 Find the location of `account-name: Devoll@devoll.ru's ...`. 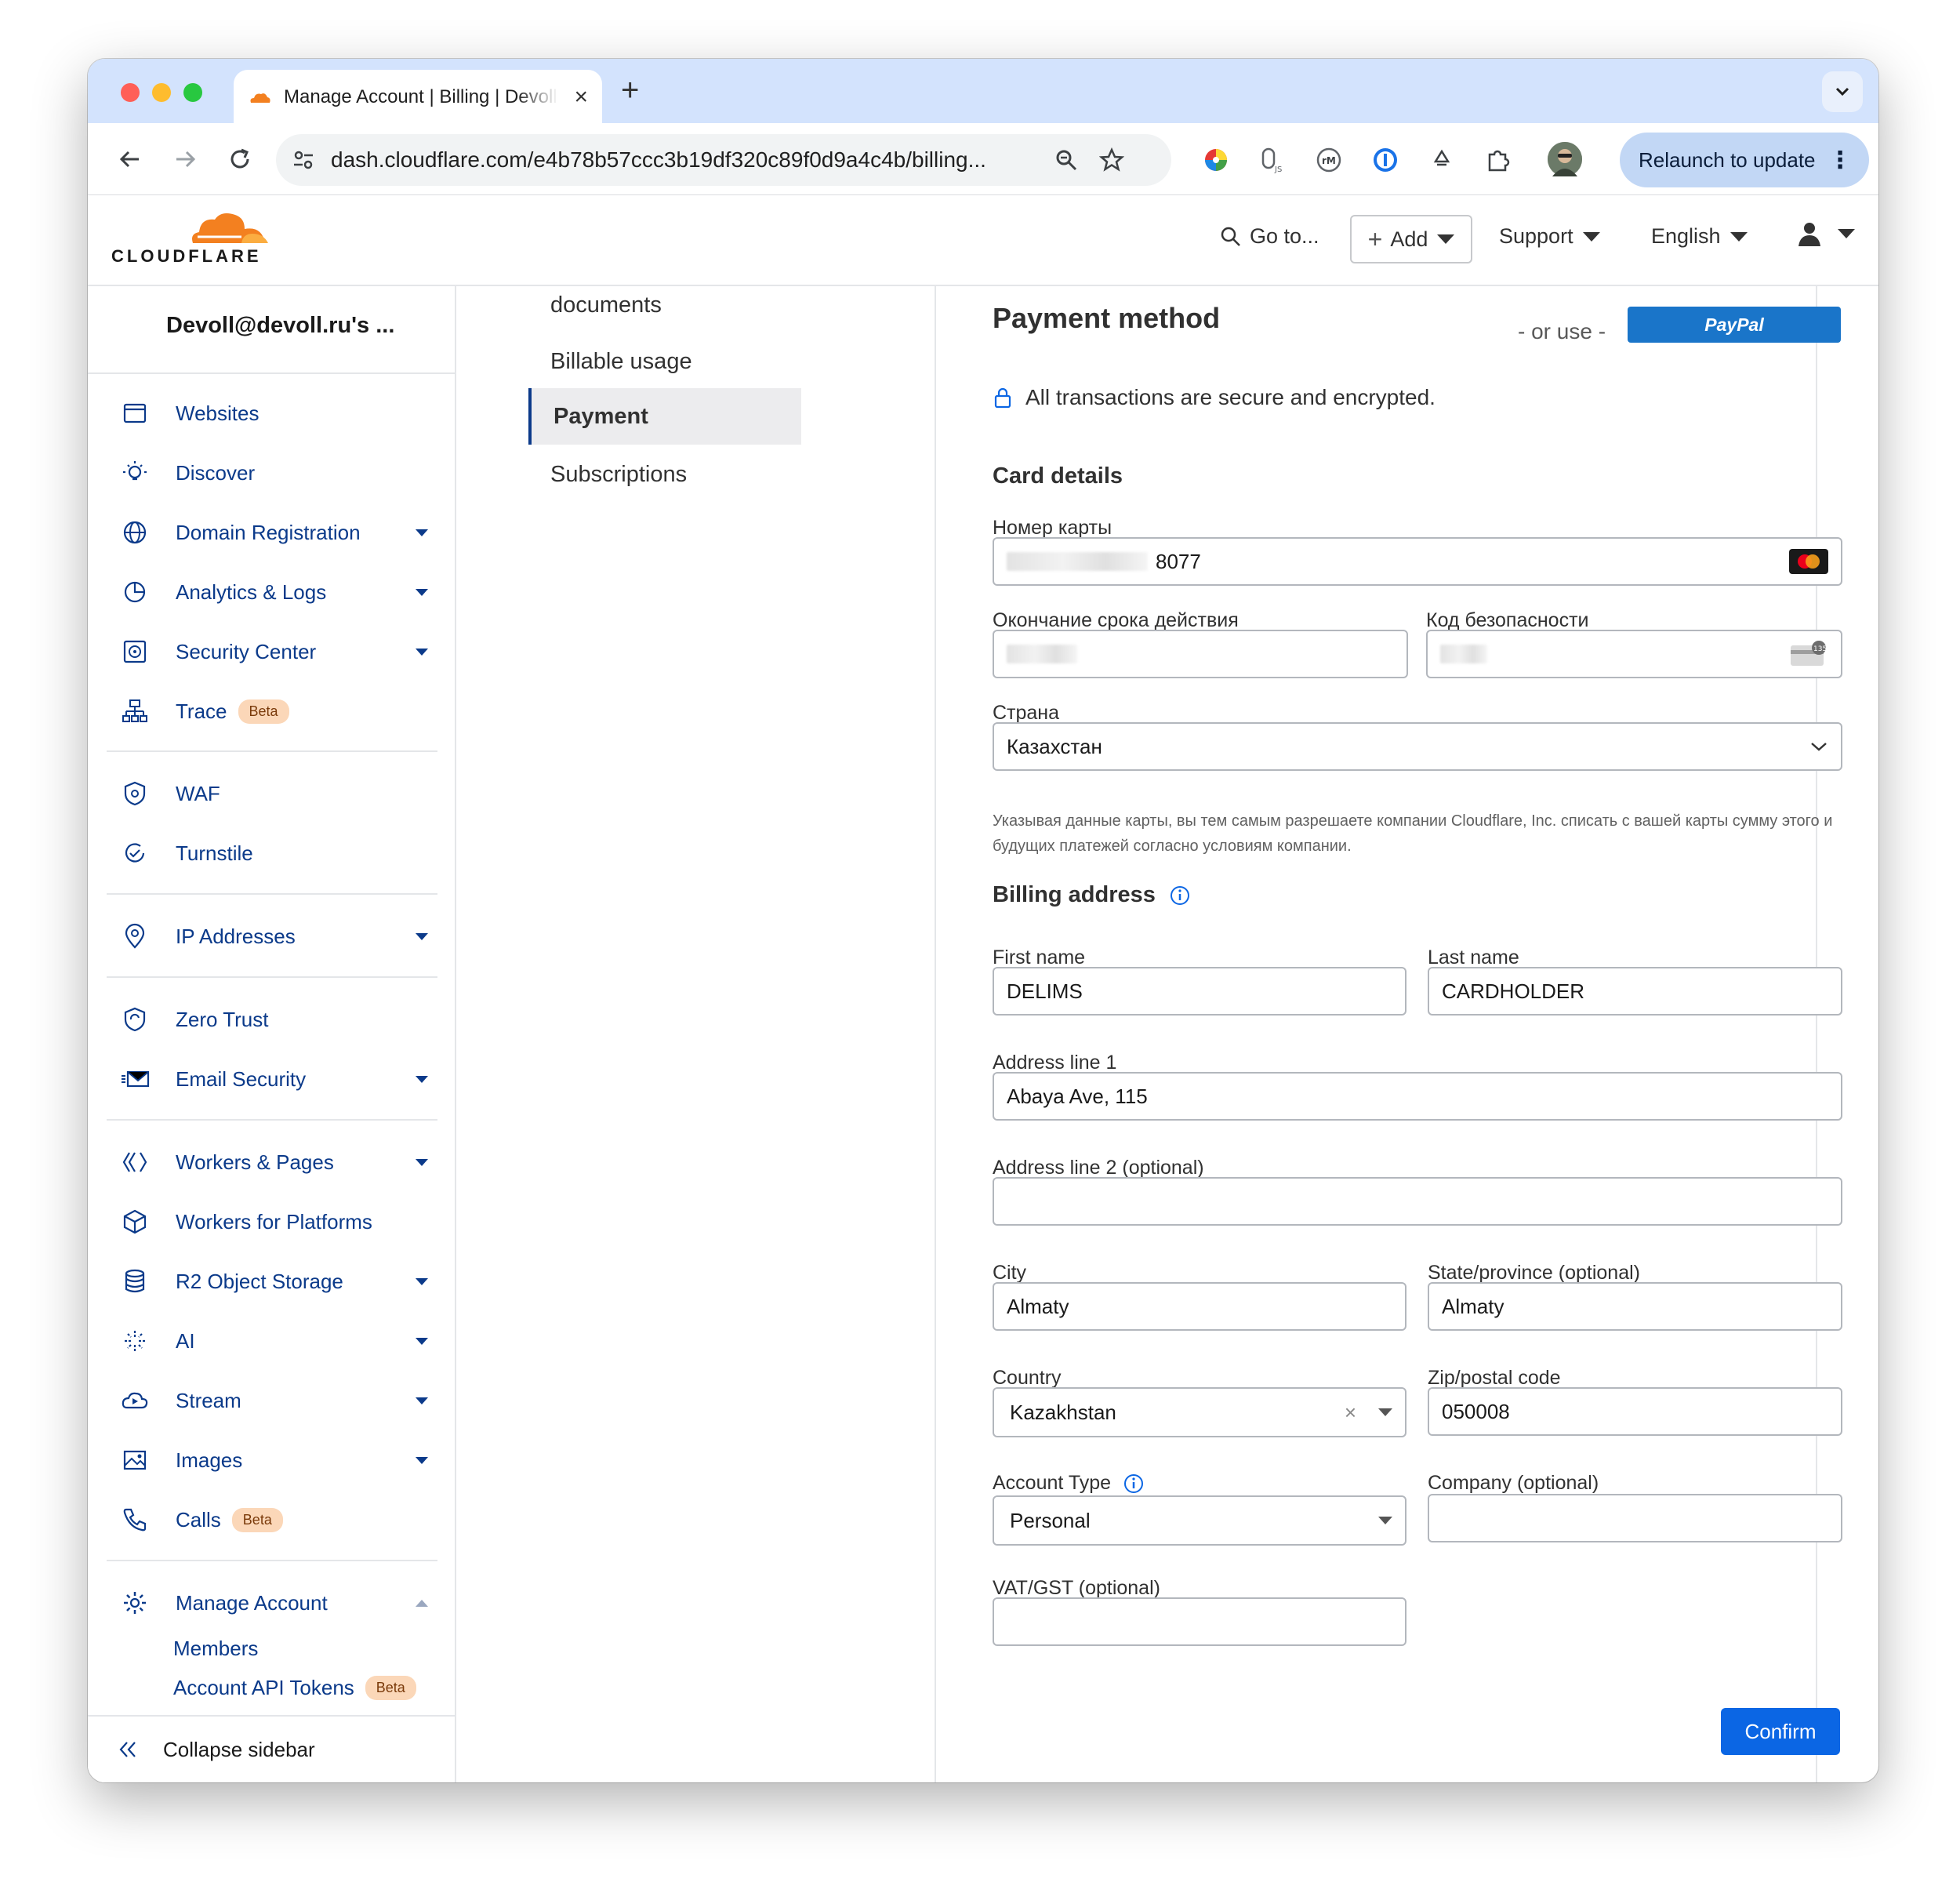

account-name: Devoll@devoll.ru's ... is located at coordinates (280, 326).